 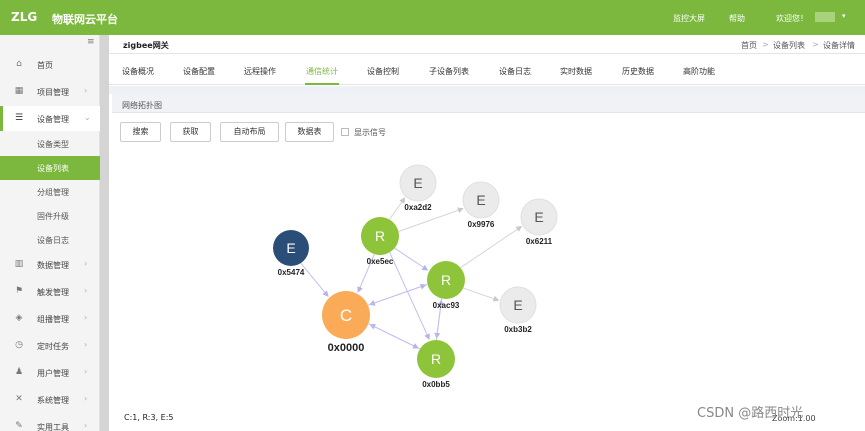 What do you see at coordinates (792, 18) in the screenshot?
I see `welcome-text: 欢迎您！` at bounding box center [792, 18].